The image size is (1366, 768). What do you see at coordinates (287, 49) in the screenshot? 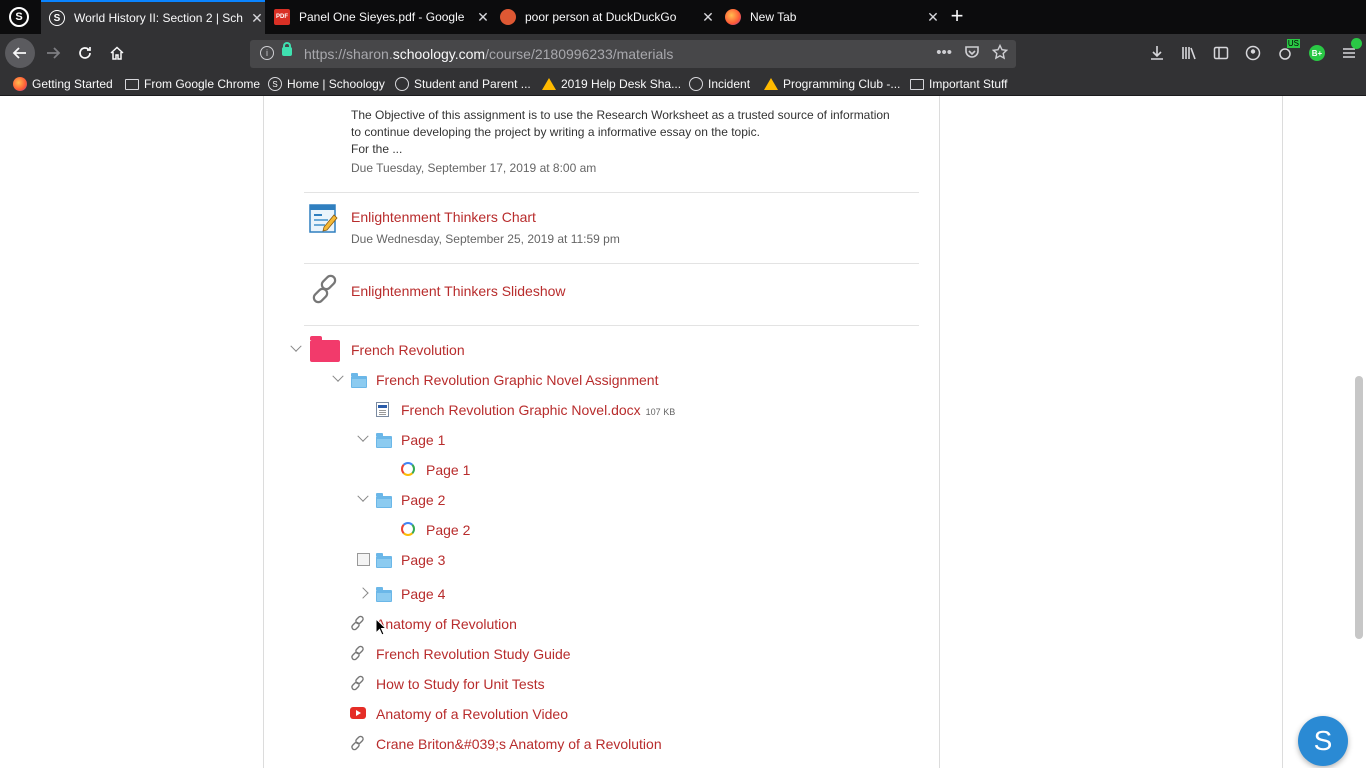
I see `lock-icon` at bounding box center [287, 49].